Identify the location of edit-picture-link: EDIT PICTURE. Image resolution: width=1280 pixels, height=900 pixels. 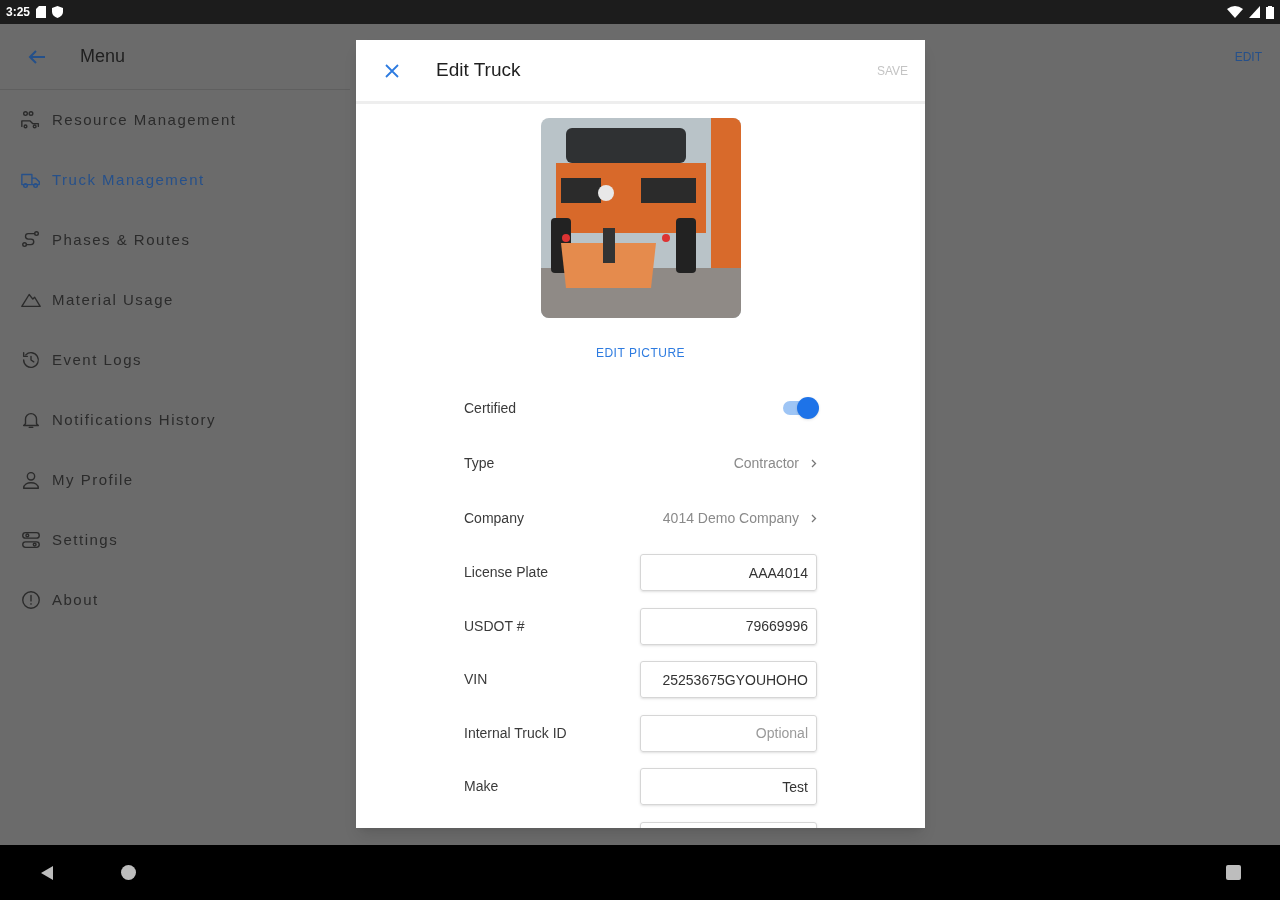
(640, 353).